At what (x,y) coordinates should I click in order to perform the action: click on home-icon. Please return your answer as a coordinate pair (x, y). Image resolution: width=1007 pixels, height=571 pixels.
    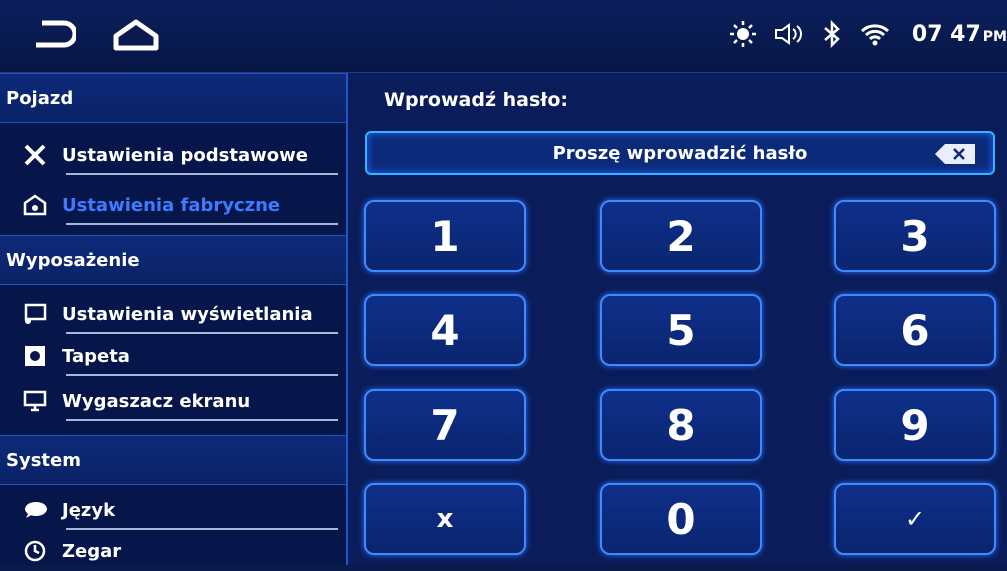
    Looking at the image, I should click on (136, 37).